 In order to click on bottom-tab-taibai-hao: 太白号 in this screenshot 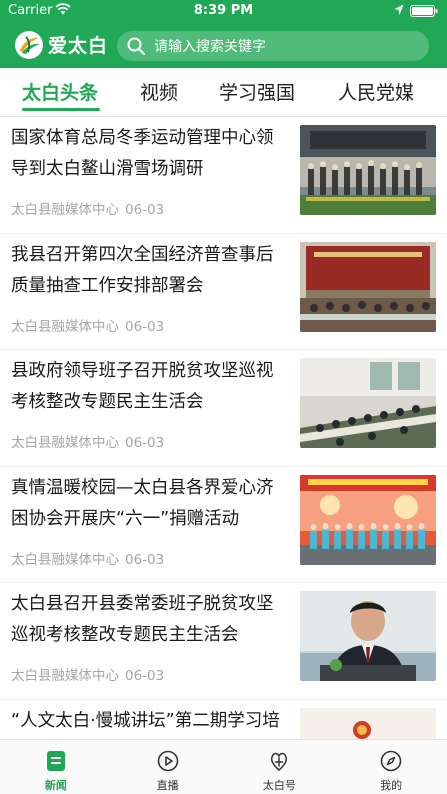, I will do `click(280, 767)`.